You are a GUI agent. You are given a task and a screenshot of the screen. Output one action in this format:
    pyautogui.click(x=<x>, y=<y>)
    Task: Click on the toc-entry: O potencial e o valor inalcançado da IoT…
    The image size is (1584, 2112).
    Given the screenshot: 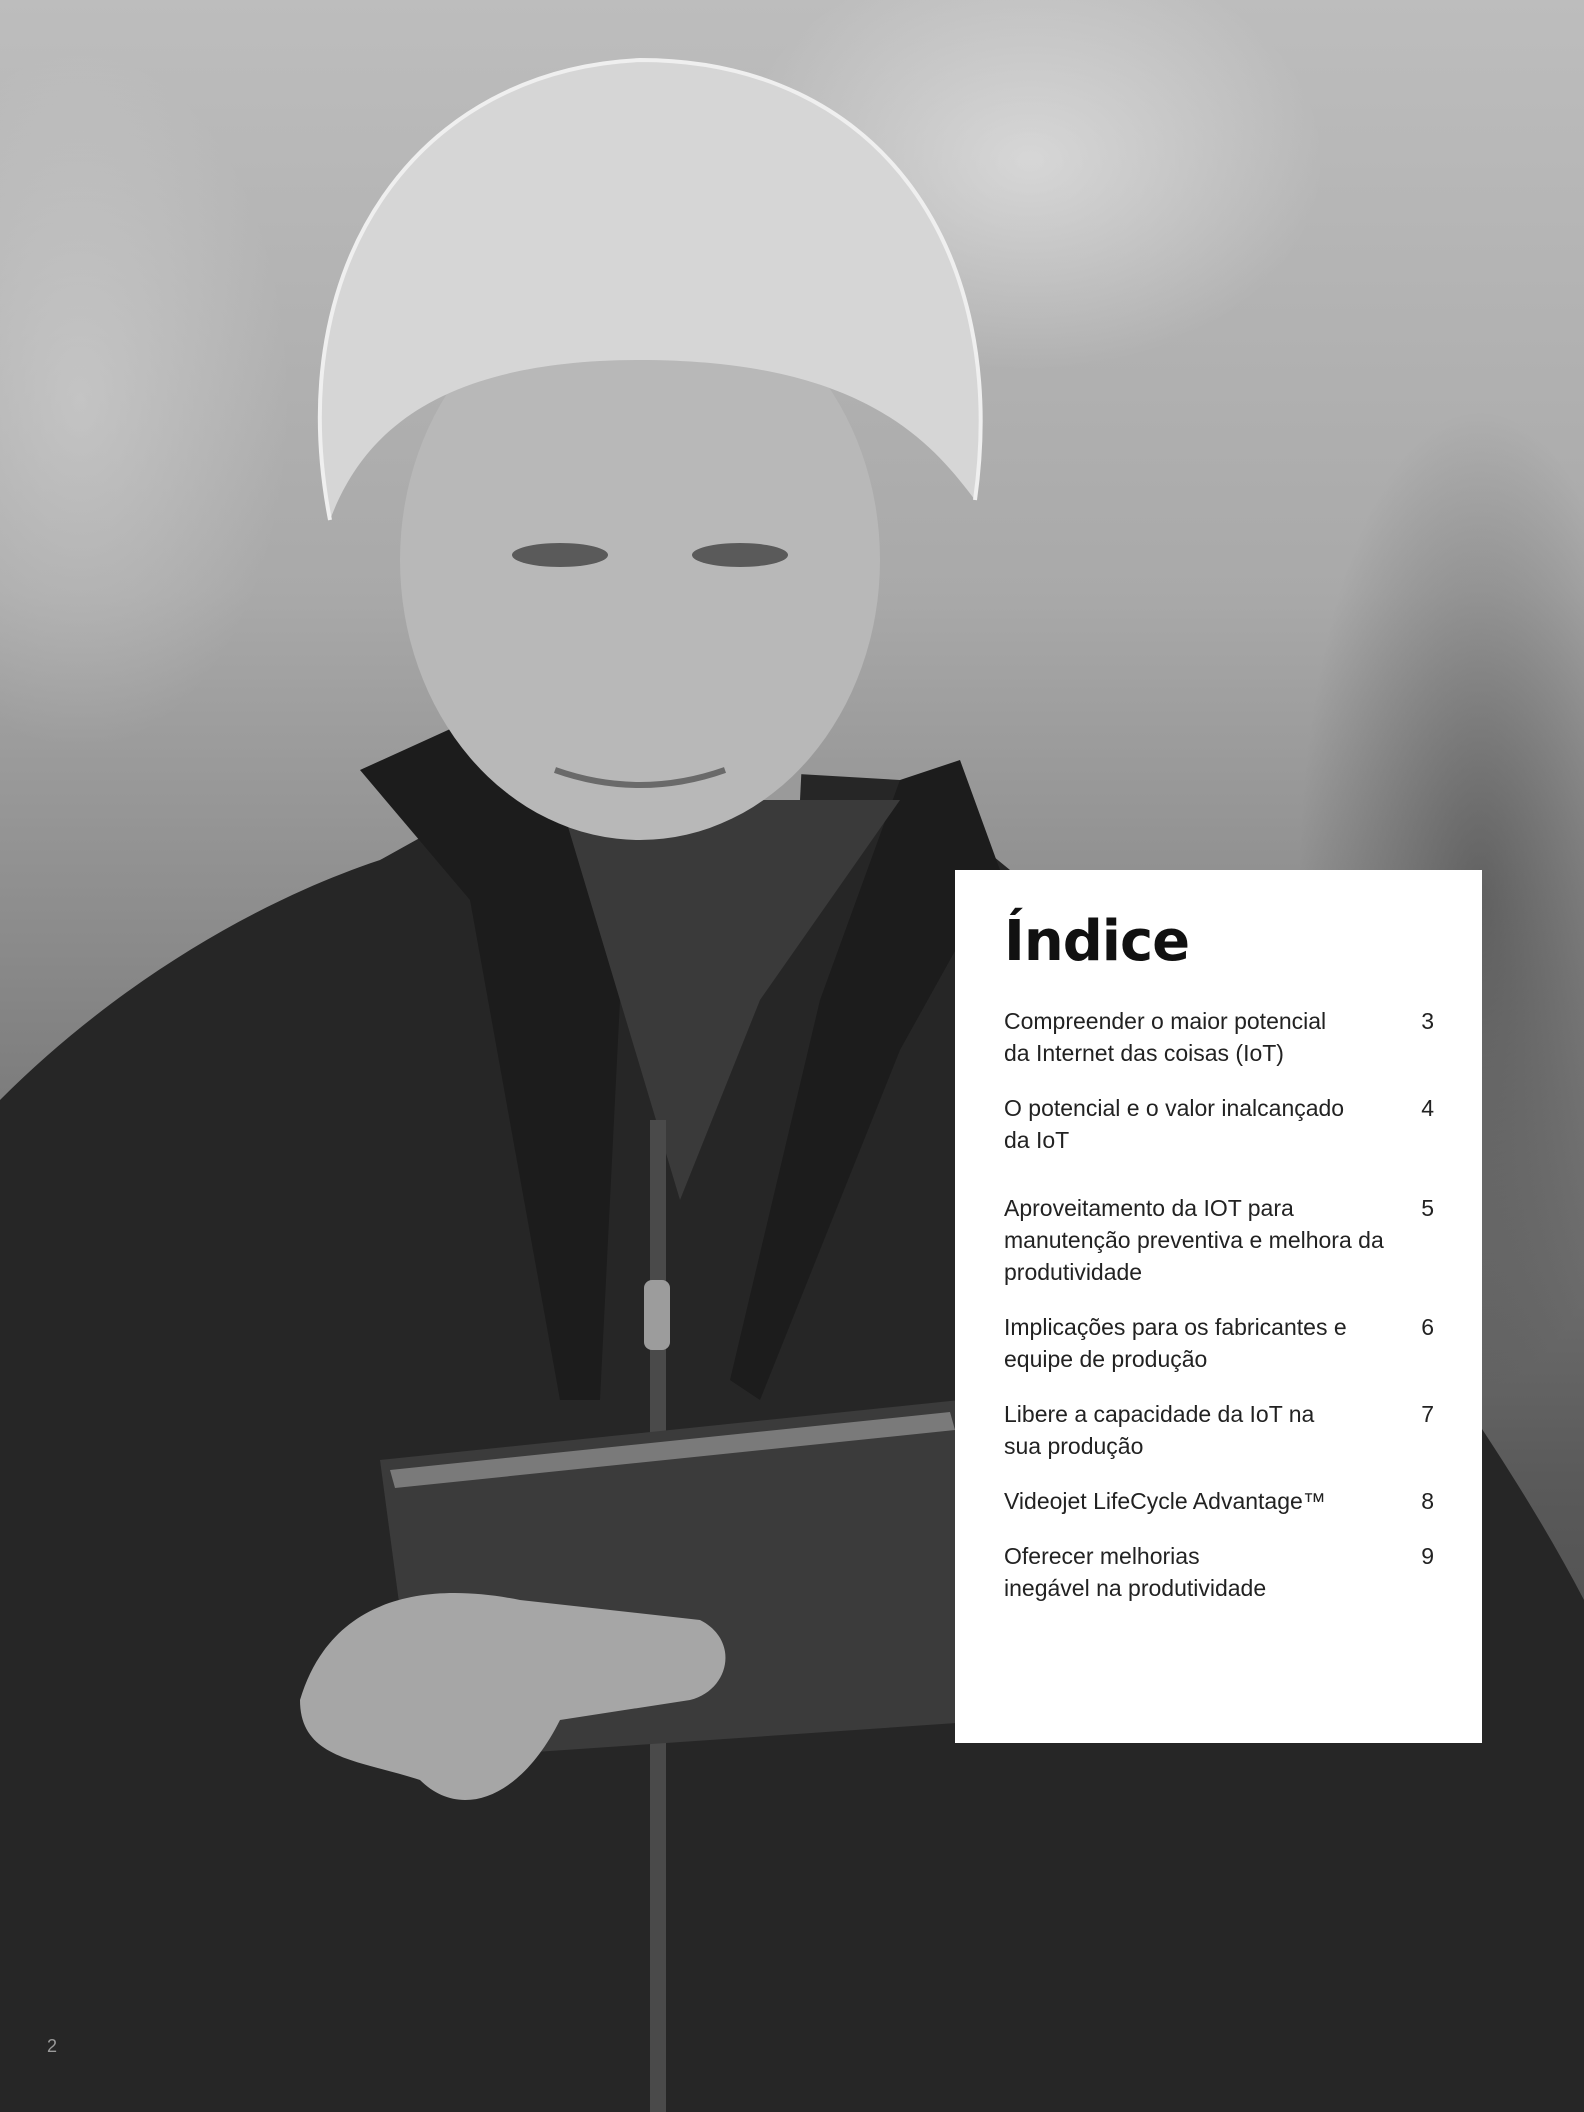 What is the action you would take?
    pyautogui.click(x=1219, y=1124)
    